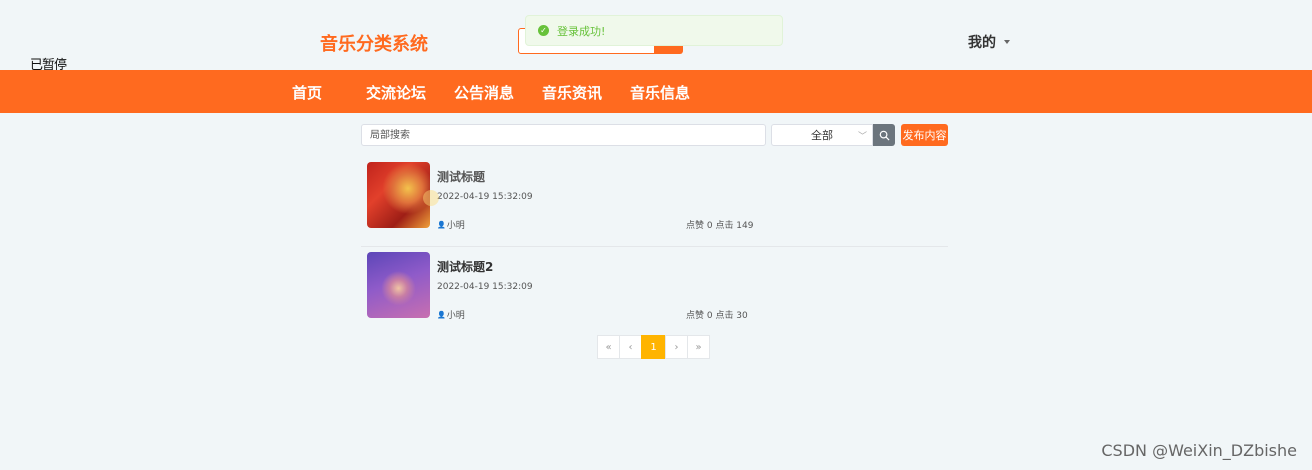 The width and height of the screenshot is (1312, 470). Describe the element at coordinates (465, 266) in the screenshot. I see `post-title: 测试标题2` at that location.